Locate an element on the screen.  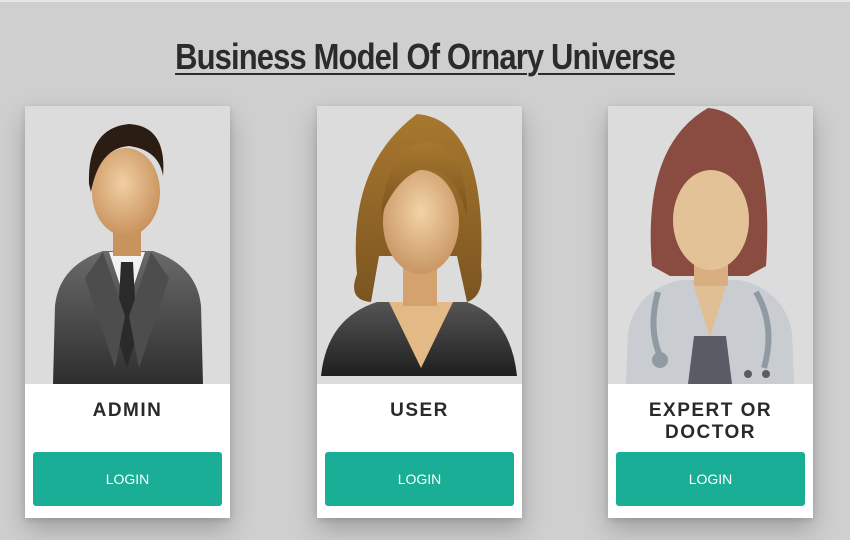
user-login-button: LOGIN is located at coordinates (419, 479).